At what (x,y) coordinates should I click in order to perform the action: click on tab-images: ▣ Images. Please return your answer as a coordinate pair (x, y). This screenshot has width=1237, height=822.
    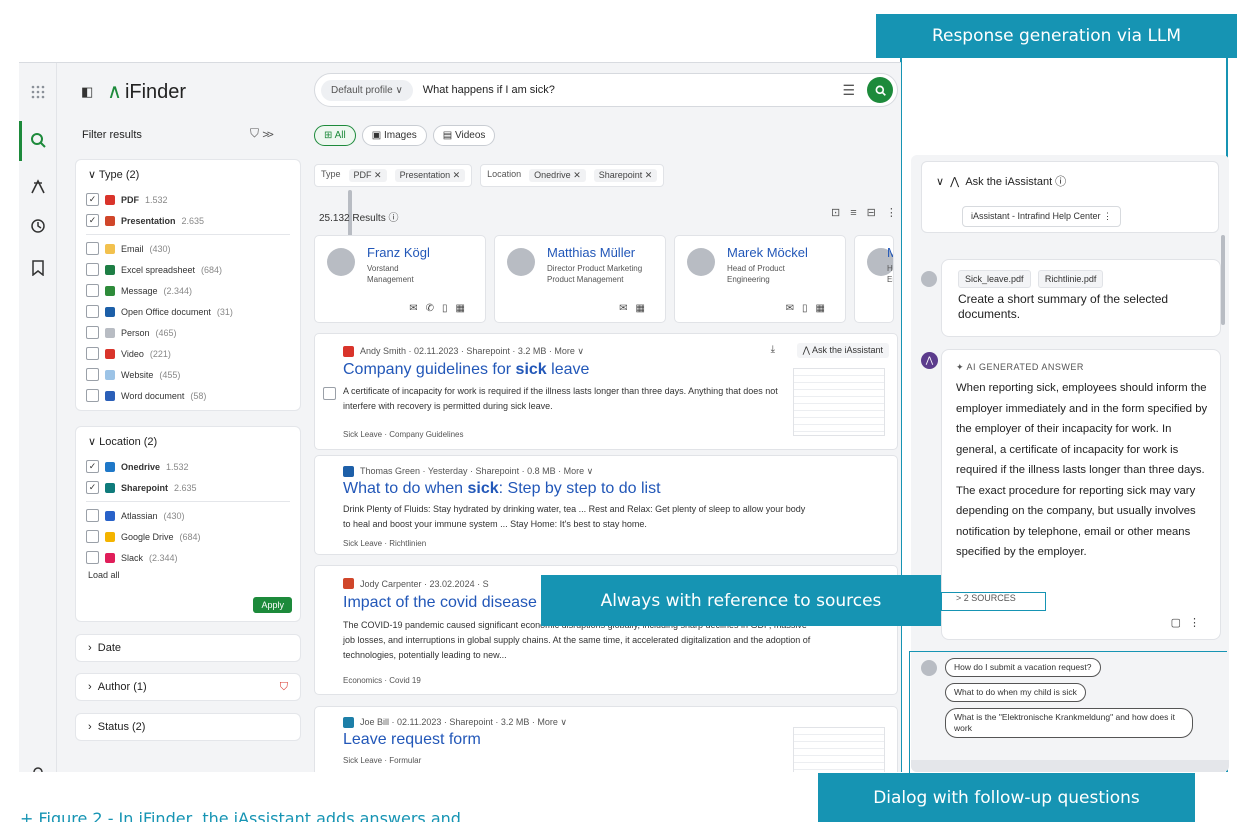
    Looking at the image, I should click on (394, 135).